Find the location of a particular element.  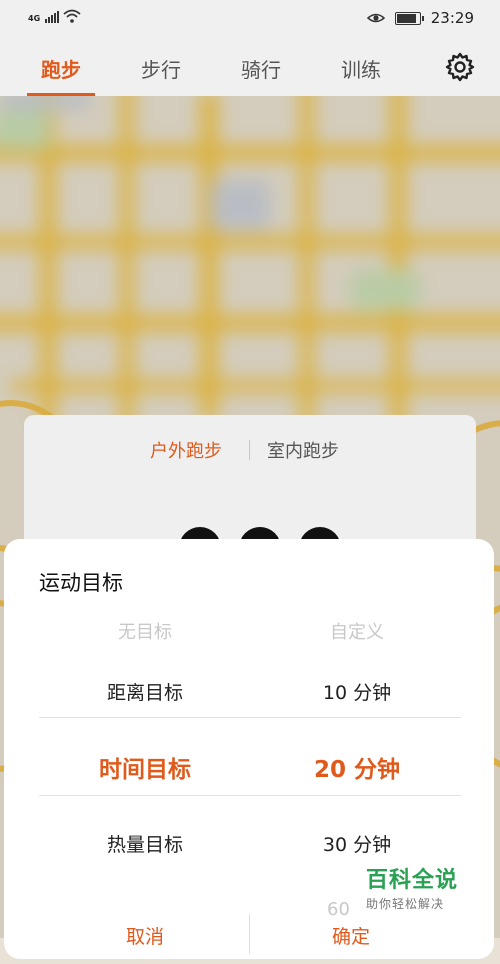

picker-item: 热量目标 is located at coordinates (145, 843).